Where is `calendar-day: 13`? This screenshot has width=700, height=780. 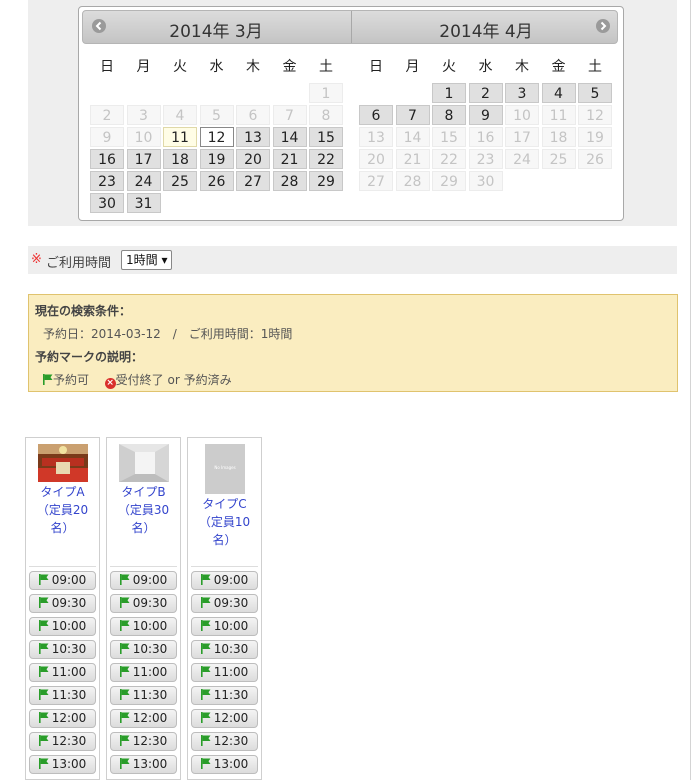 calendar-day: 13 is located at coordinates (253, 137).